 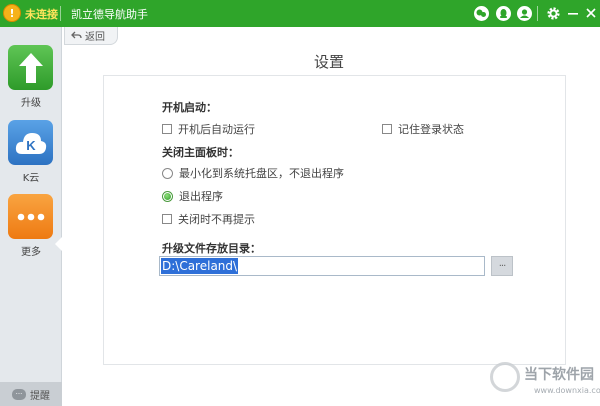 I want to click on upgrade-icon, so click(x=30, y=67).